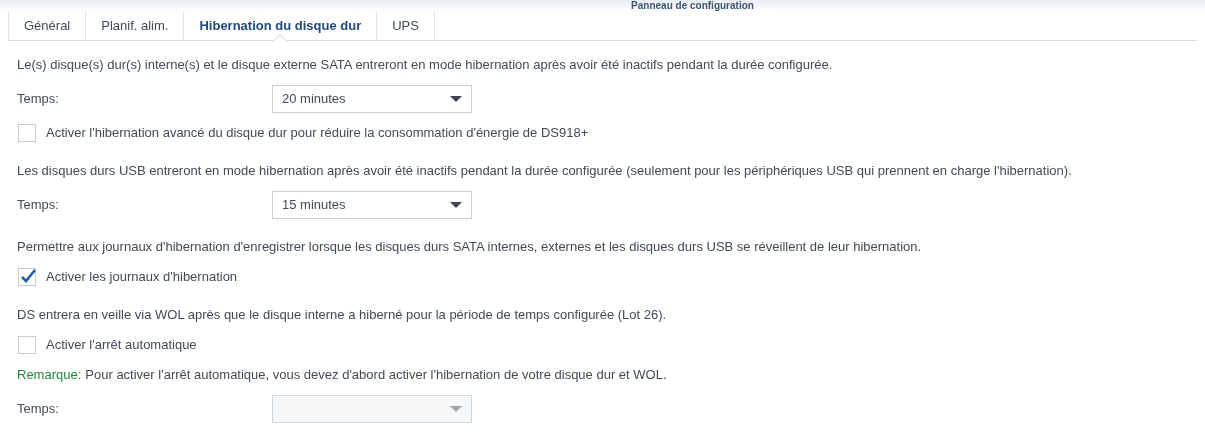  I want to click on description-text: Le(s) disque(s) dur(s) interne(s) et le disque externe SATA entreront en mode hibernation après avoir été inactifs pendant la durée configurée., so click(425, 65).